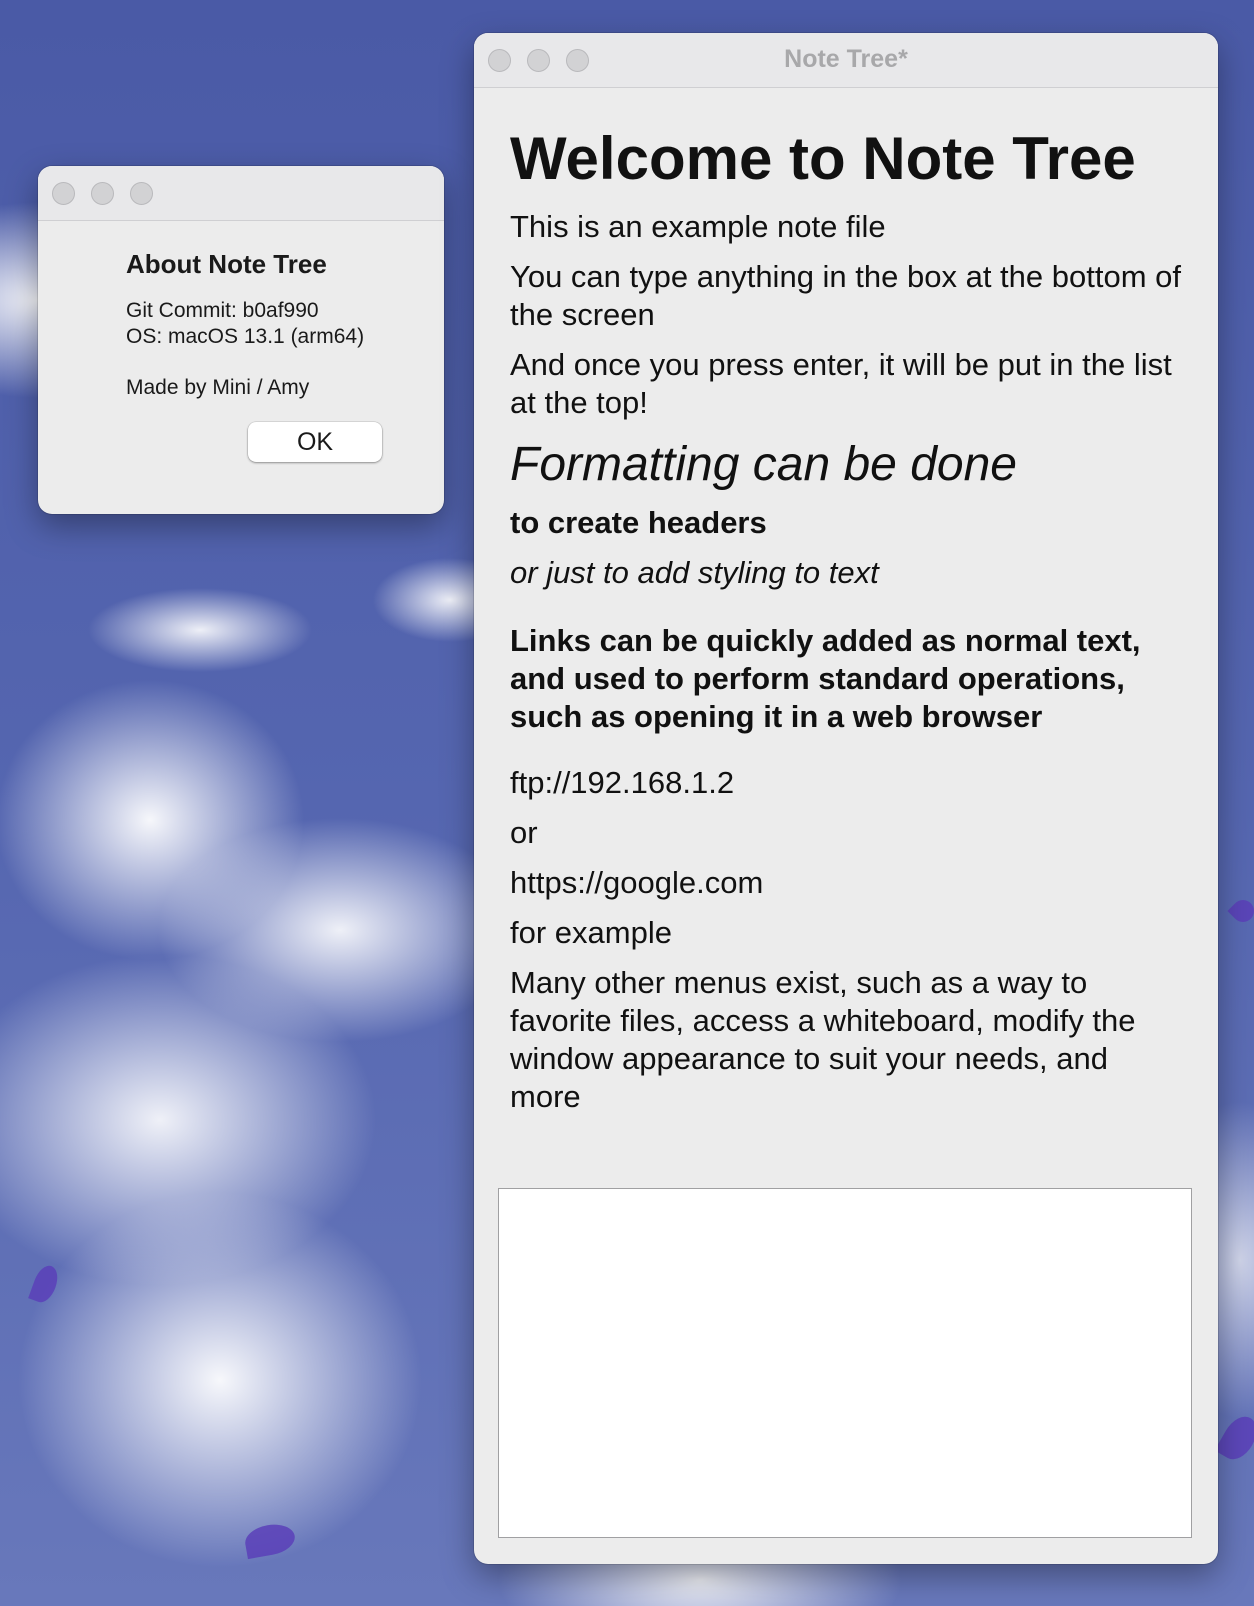  Describe the element at coordinates (846, 159) in the screenshot. I see `note-heading: Welcome to Note Tree` at that location.